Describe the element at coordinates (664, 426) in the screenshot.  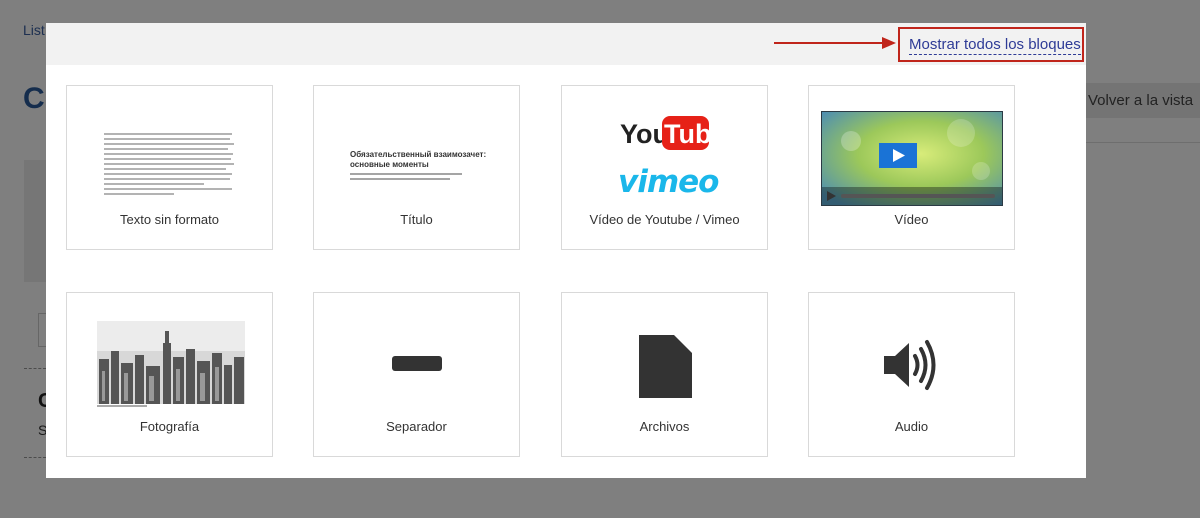
I see `block-label: Archivos` at that location.